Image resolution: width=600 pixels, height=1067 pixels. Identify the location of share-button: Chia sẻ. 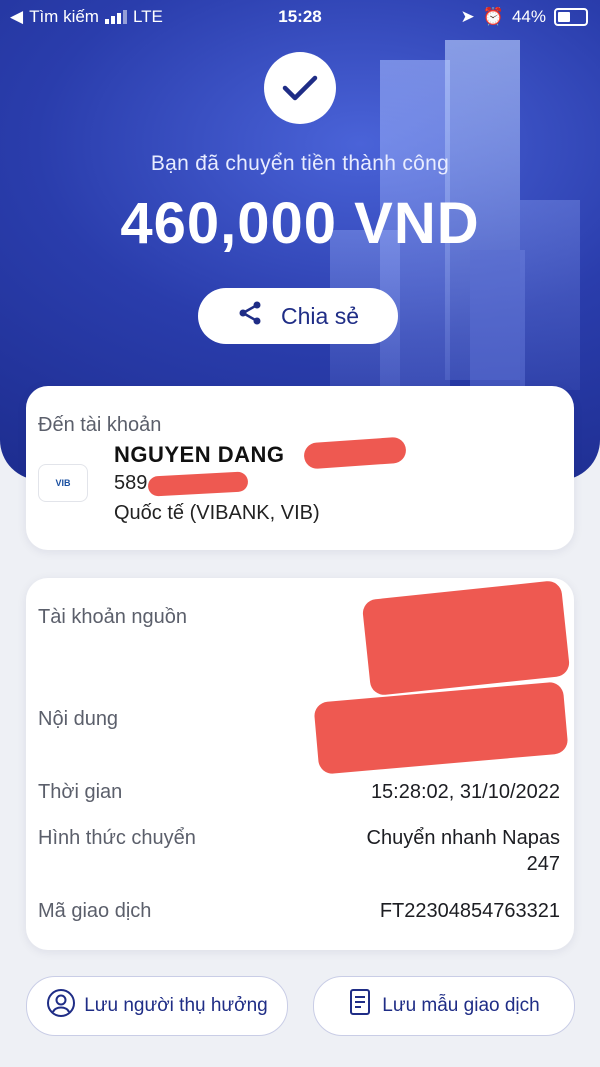
(298, 316).